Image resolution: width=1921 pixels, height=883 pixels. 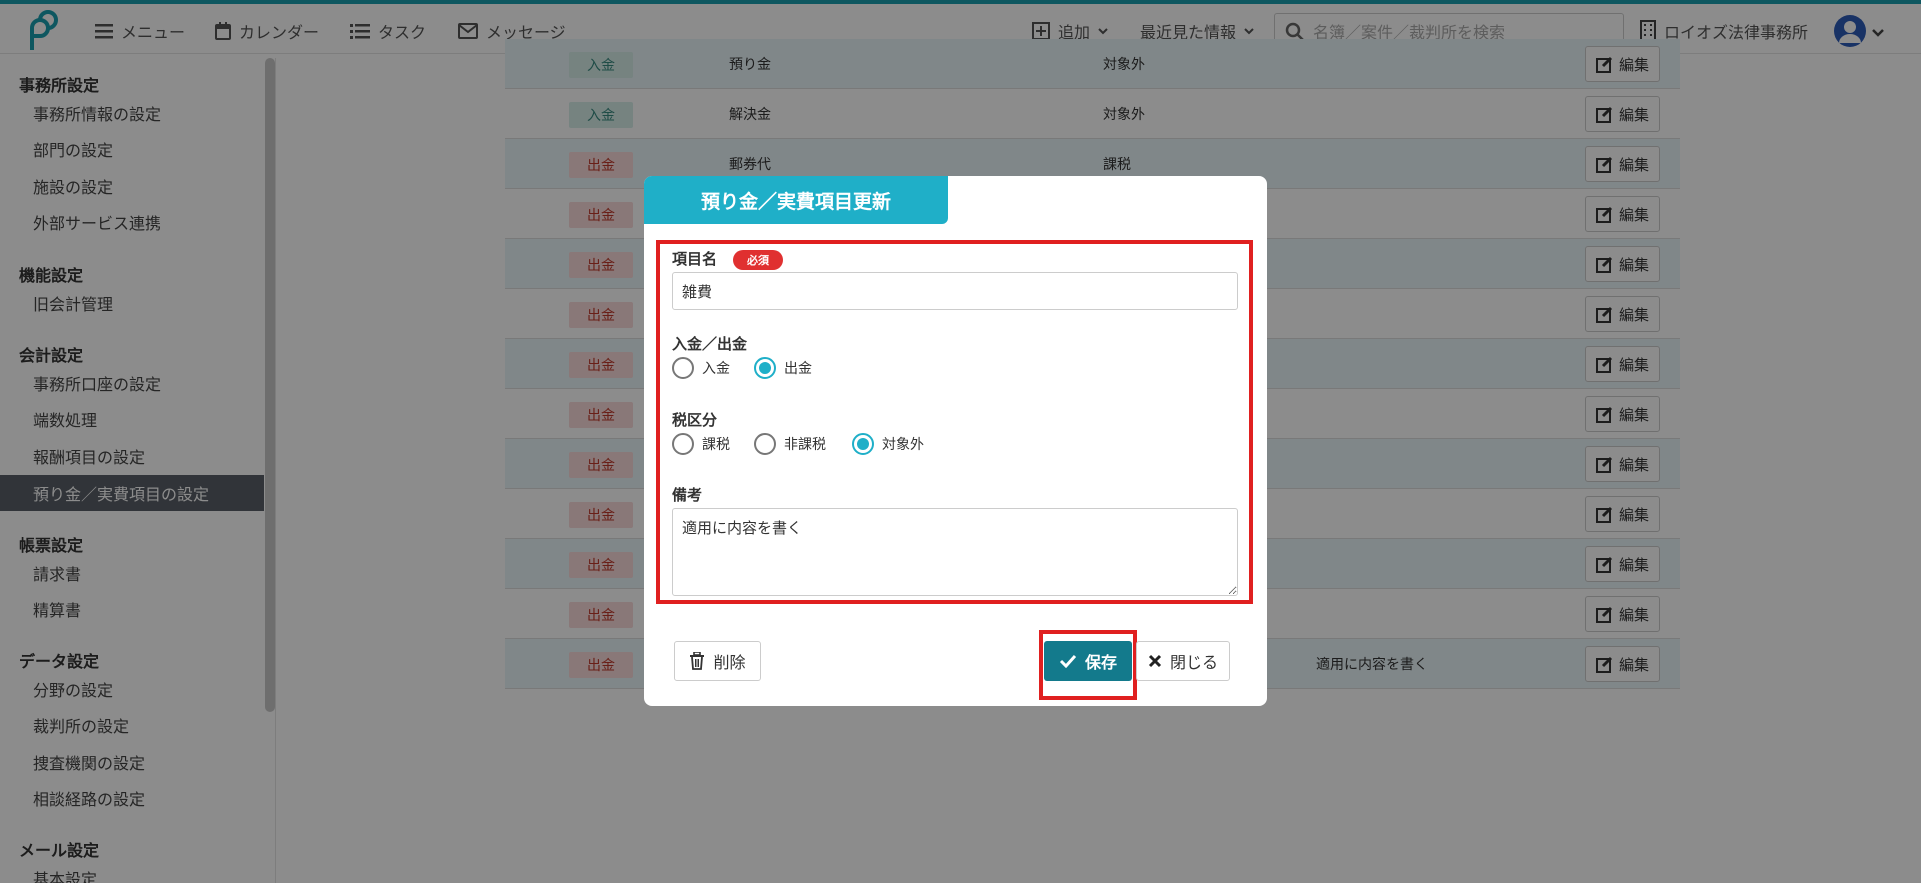 I want to click on radio-exempt: 対象外, so click(x=888, y=444).